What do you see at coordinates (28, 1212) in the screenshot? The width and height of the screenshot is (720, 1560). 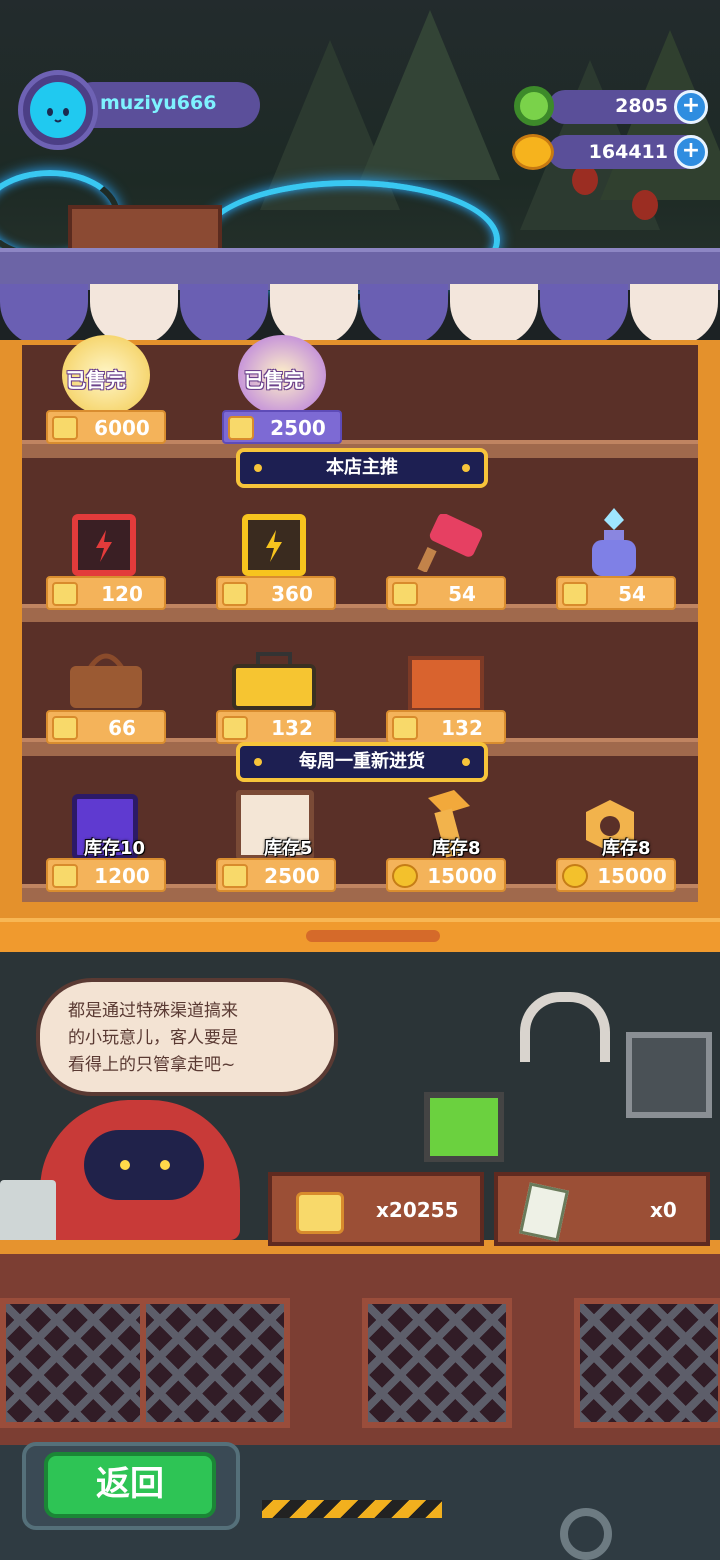 I see `potted-plant` at bounding box center [28, 1212].